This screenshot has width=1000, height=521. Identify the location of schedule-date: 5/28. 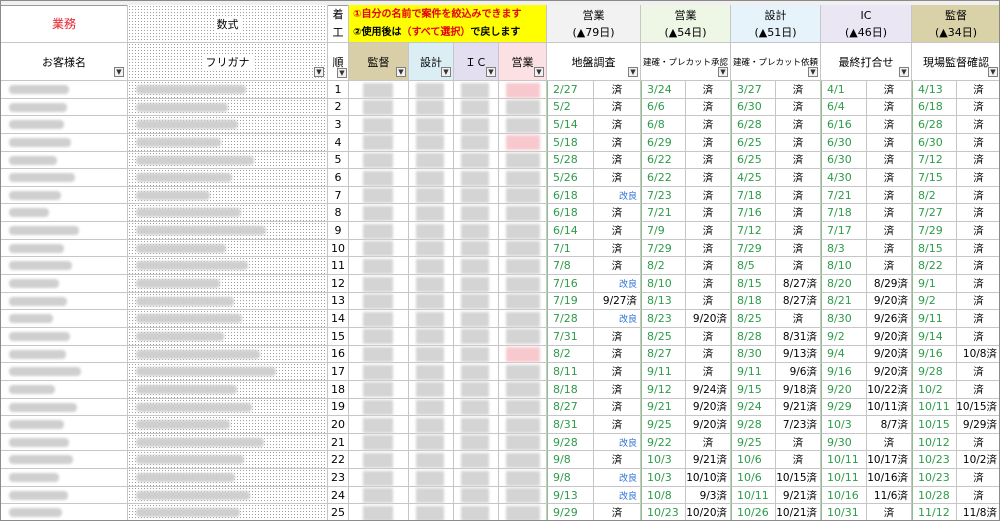
(570, 160).